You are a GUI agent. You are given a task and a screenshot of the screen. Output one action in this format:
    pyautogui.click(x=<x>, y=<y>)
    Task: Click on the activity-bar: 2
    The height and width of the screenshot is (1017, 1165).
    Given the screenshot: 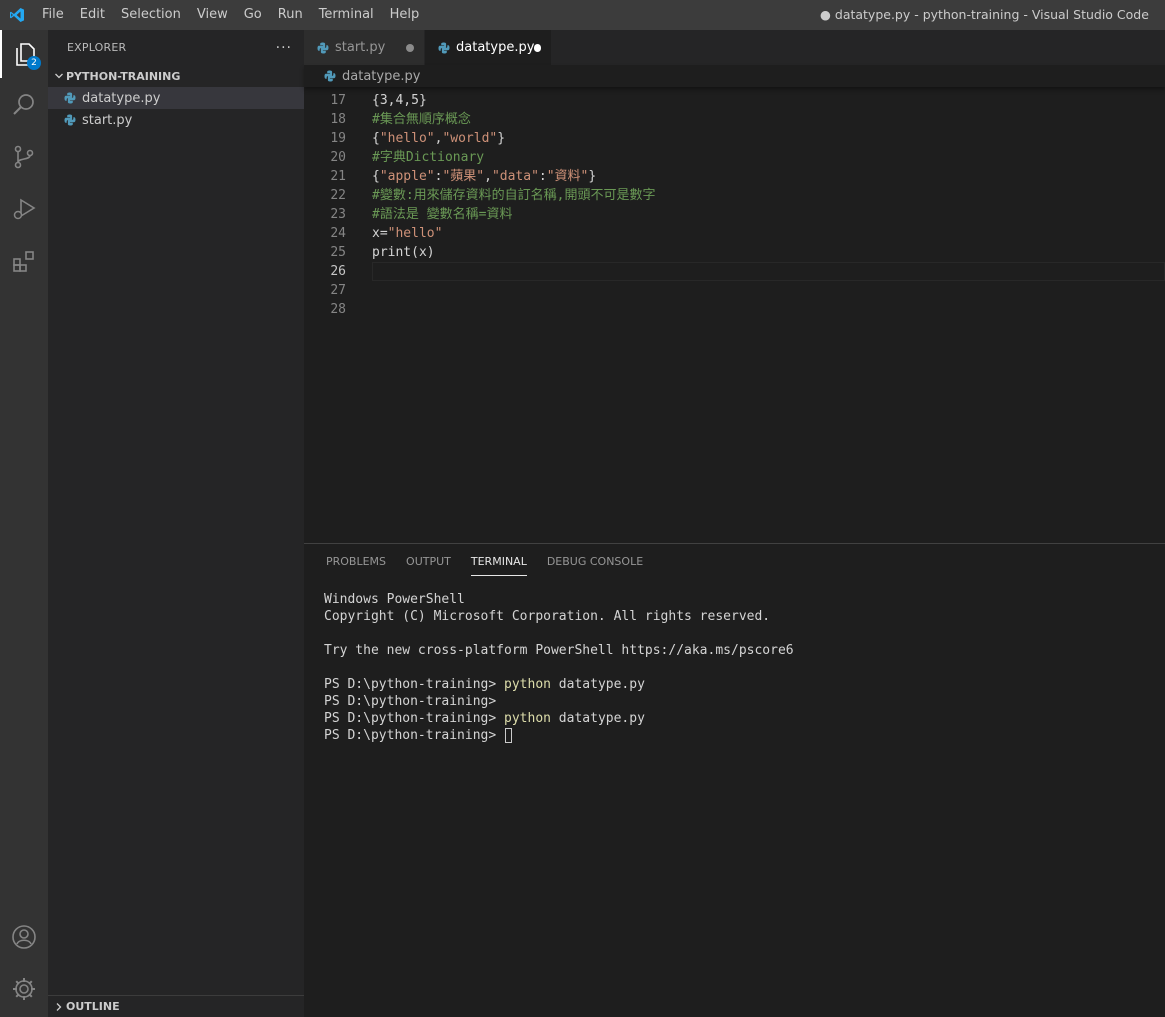 What is the action you would take?
    pyautogui.click(x=24, y=523)
    